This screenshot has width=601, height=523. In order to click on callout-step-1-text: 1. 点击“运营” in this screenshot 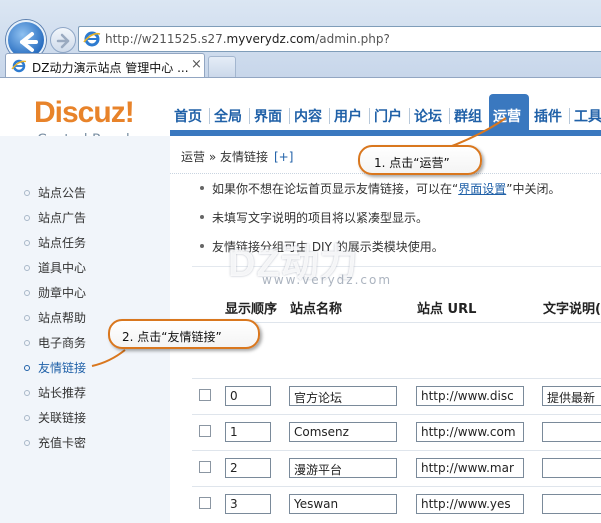, I will do `click(412, 163)`.